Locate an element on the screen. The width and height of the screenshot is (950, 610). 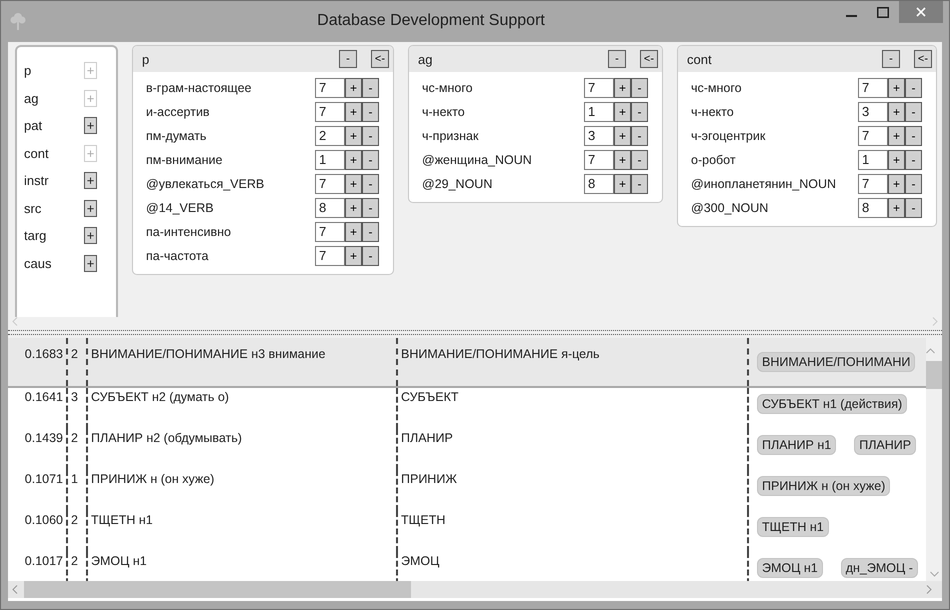
feature-label: па-интенсивно is located at coordinates (189, 232).